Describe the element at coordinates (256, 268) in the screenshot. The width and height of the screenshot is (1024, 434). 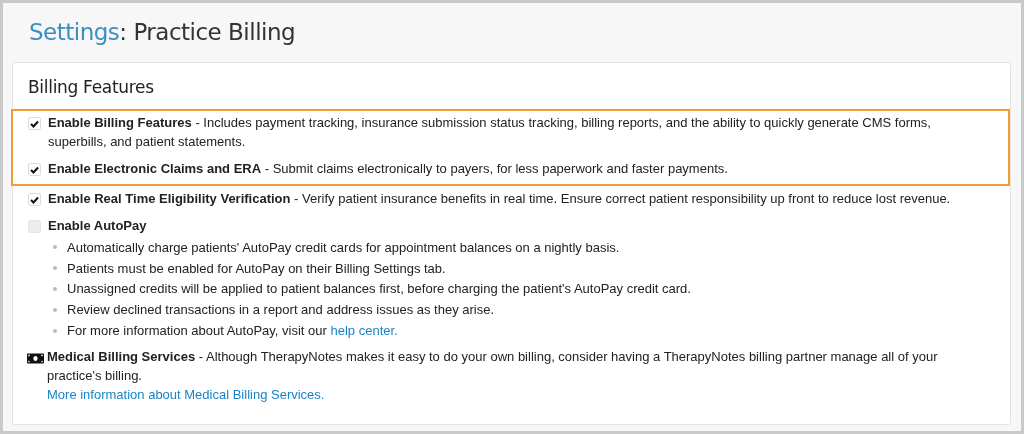
I see `bullet-text: Patients must be enabled for AutoPay on their Billing Settings tab.` at that location.